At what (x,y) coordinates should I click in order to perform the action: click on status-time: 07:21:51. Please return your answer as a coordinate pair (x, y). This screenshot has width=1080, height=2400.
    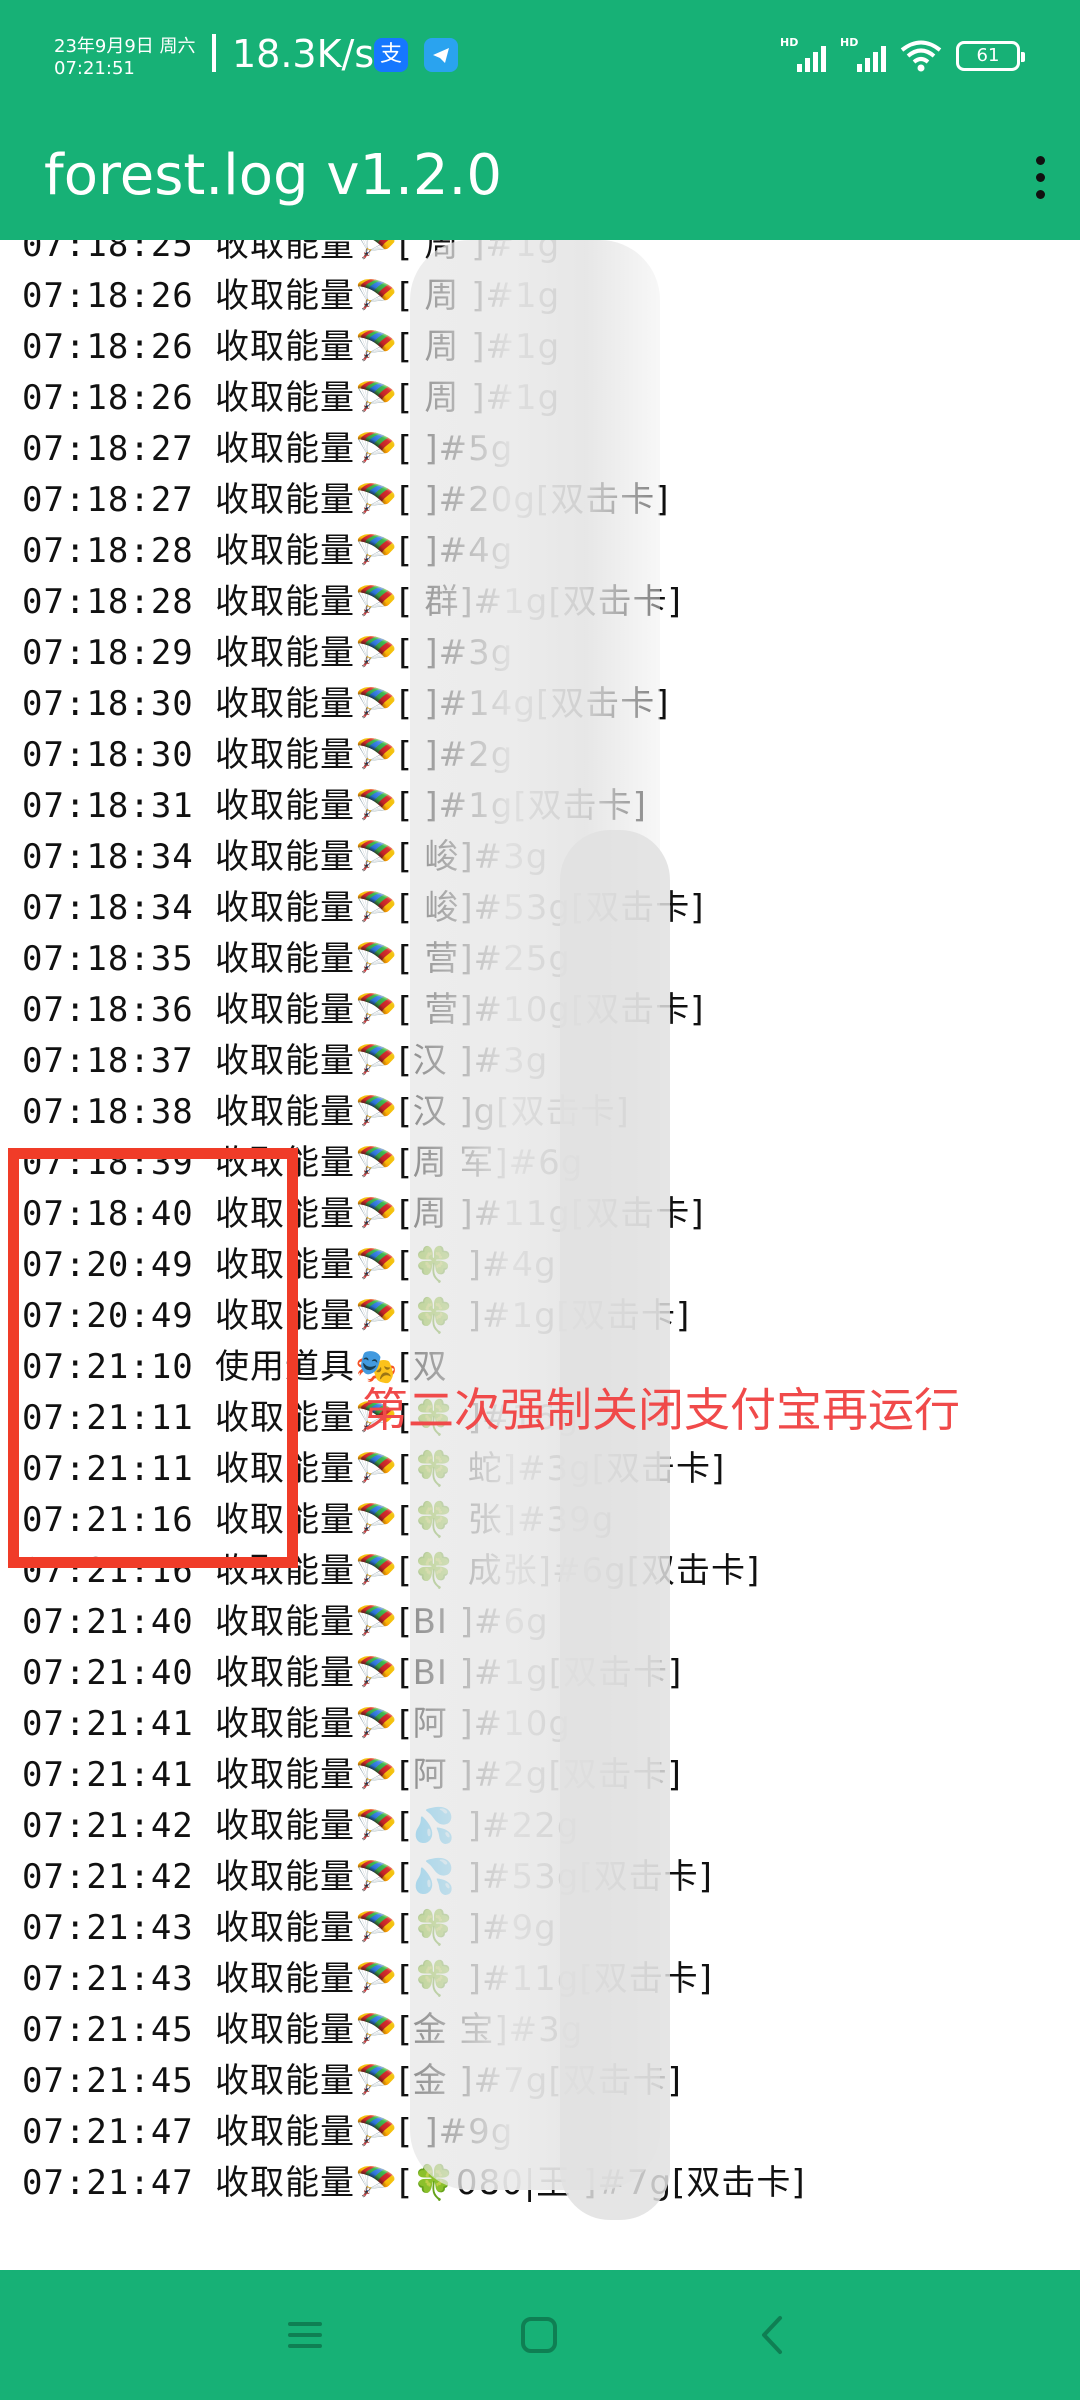
    Looking at the image, I should click on (94, 68).